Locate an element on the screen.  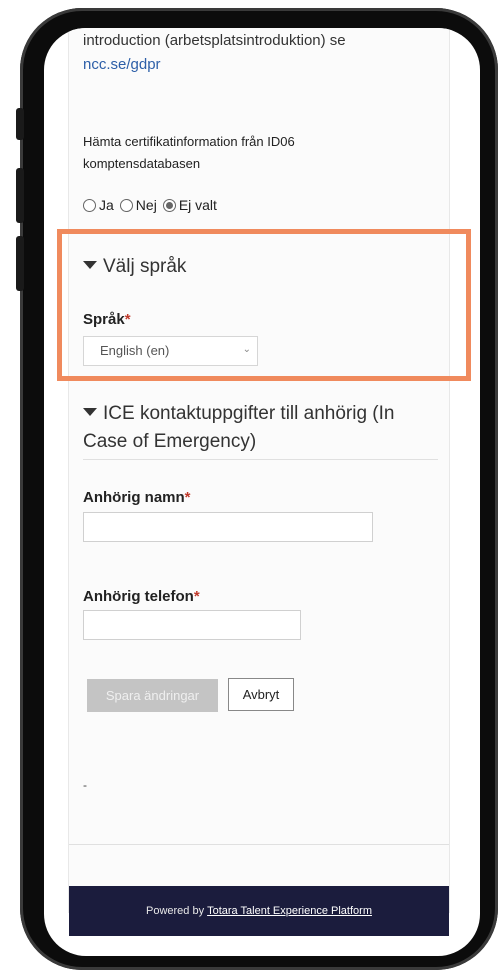
radio-label-ej-valt: Ej valt is located at coordinates (197, 205).